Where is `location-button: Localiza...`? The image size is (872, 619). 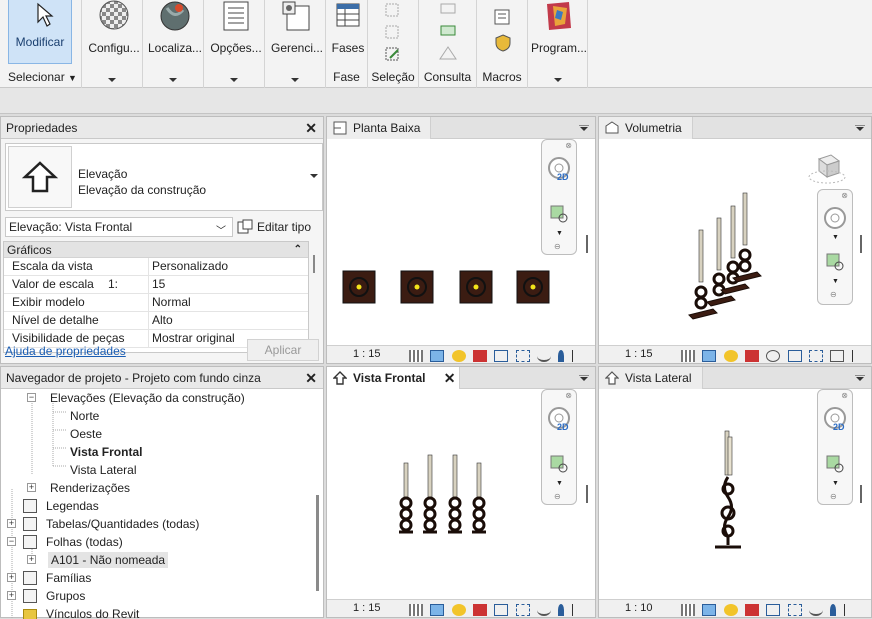
location-button: Localiza... is located at coordinates (175, 27).